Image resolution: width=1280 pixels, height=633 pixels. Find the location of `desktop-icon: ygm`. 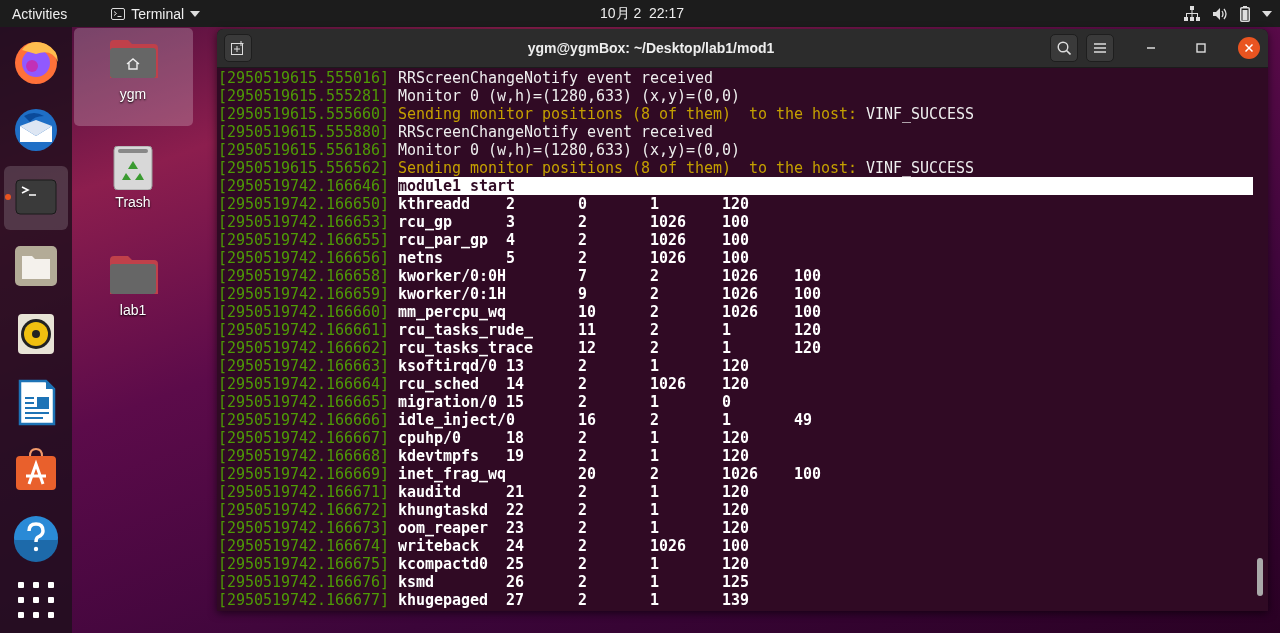

desktop-icon: ygm is located at coordinates (133, 77).